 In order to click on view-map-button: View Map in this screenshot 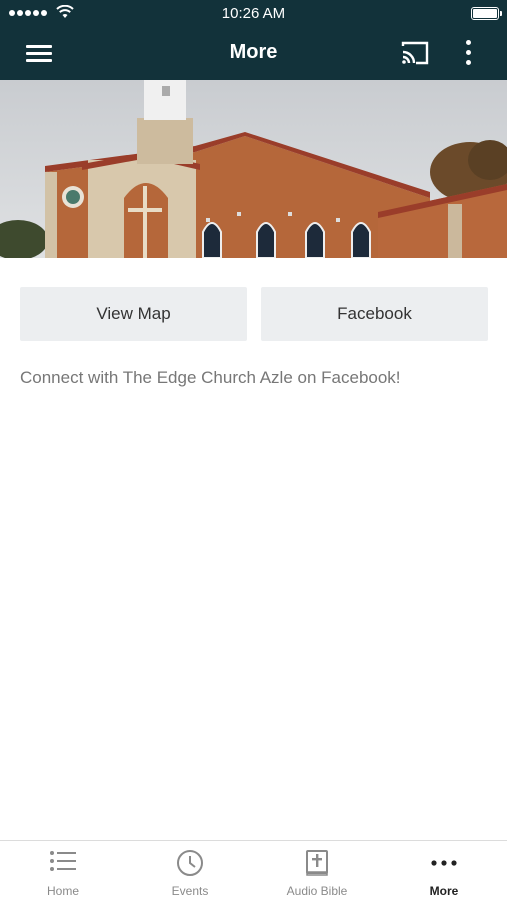, I will do `click(133, 314)`.